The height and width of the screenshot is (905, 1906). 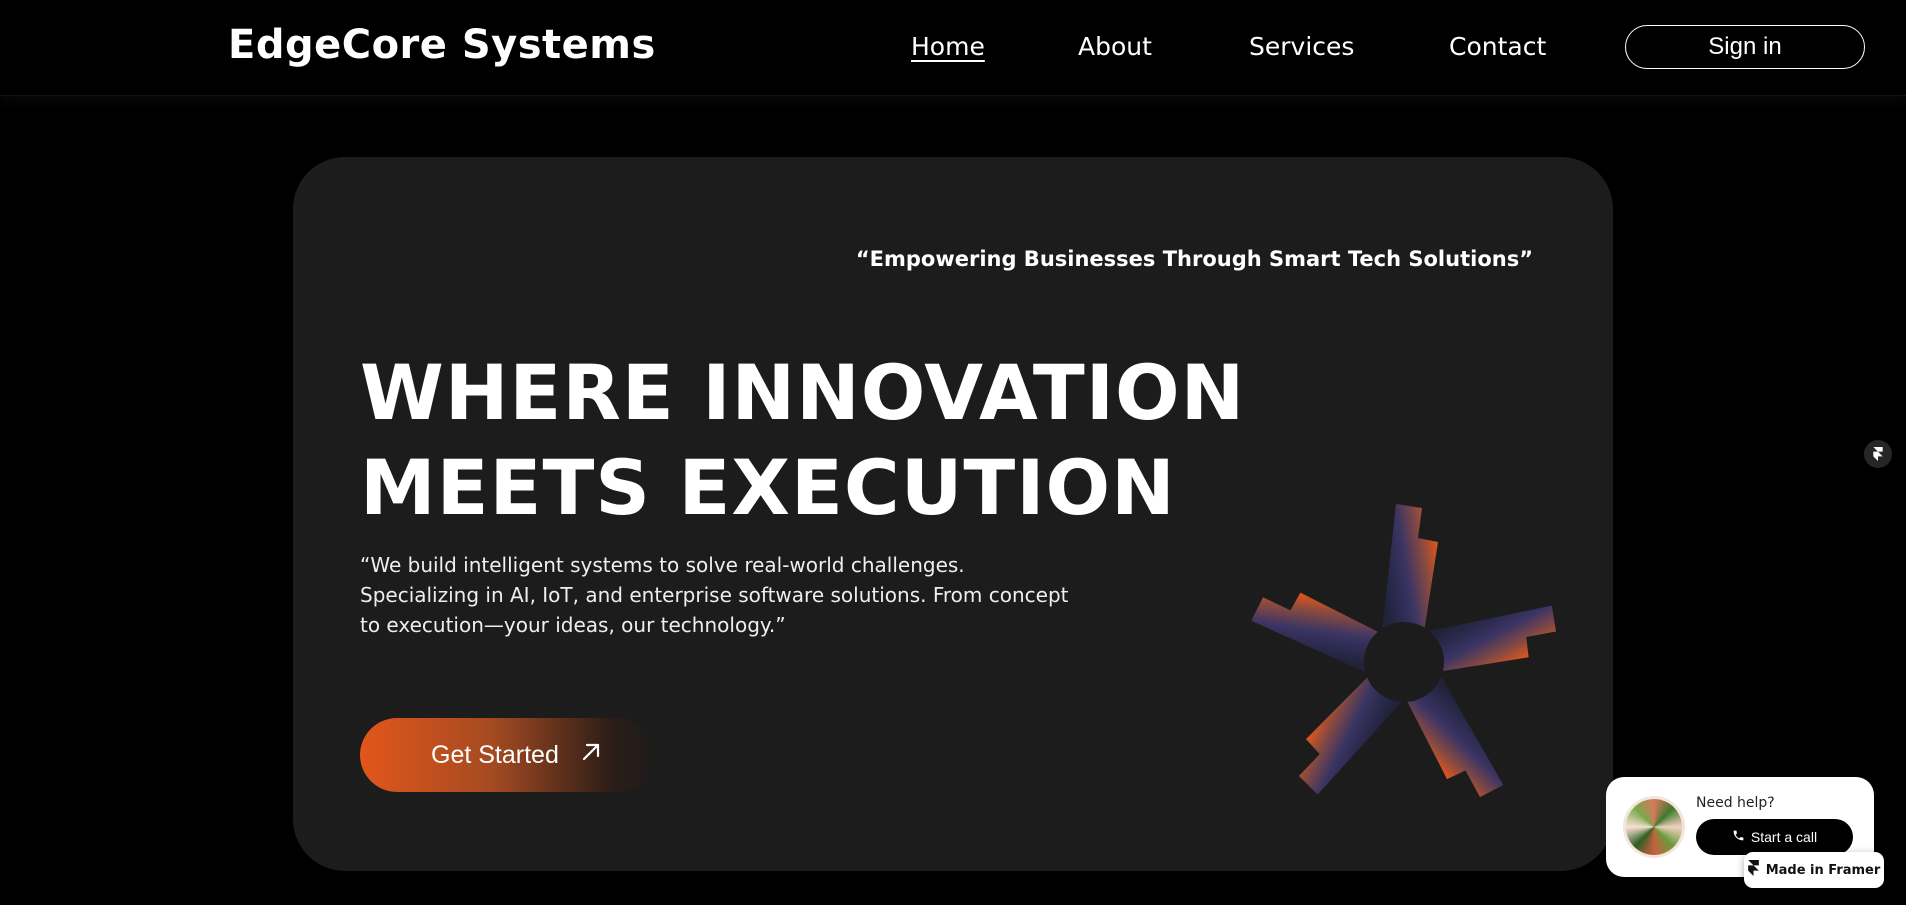 What do you see at coordinates (1878, 454) in the screenshot?
I see `framer-side-icon` at bounding box center [1878, 454].